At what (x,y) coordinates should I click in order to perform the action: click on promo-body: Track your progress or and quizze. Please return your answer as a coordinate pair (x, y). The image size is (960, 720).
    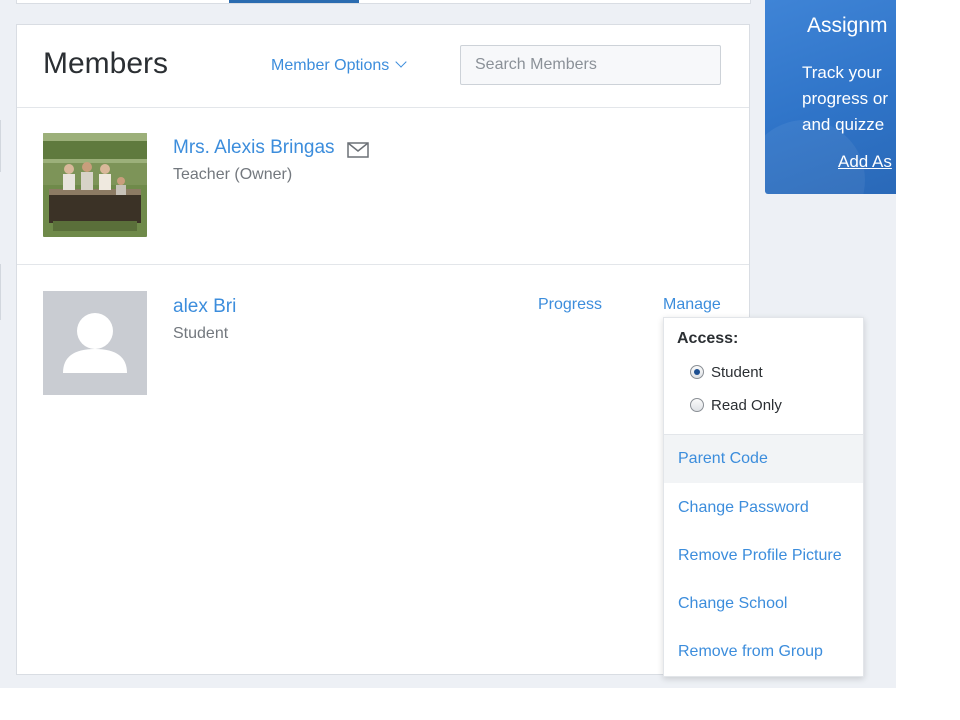
    Looking at the image, I should click on (845, 98).